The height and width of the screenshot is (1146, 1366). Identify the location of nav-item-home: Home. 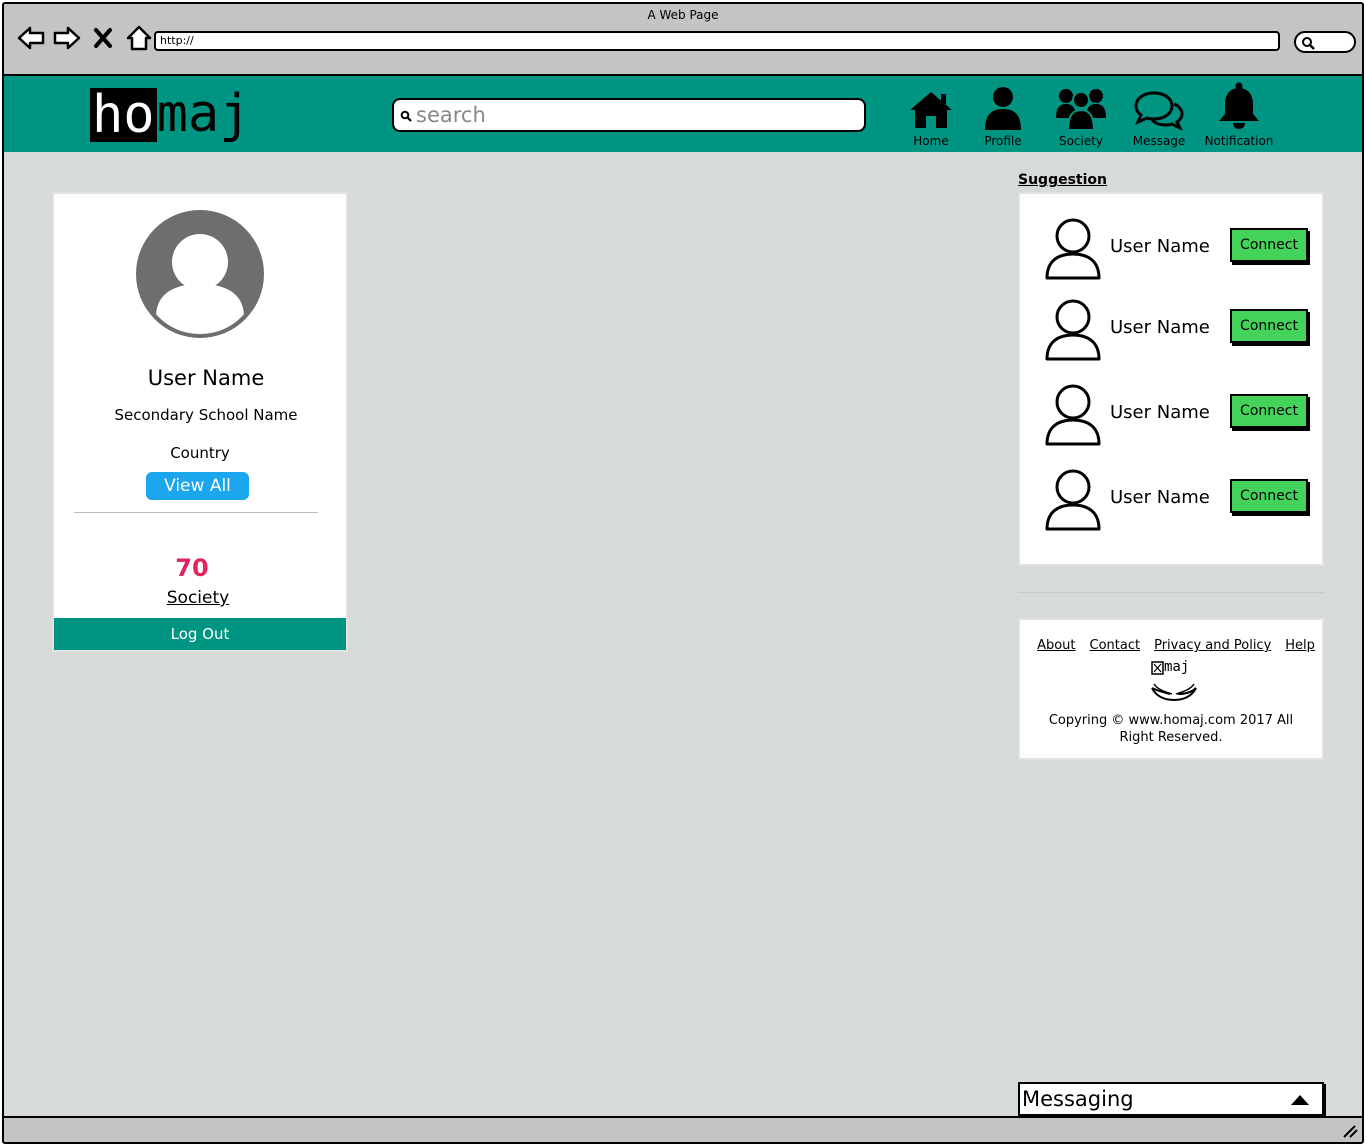
(931, 115).